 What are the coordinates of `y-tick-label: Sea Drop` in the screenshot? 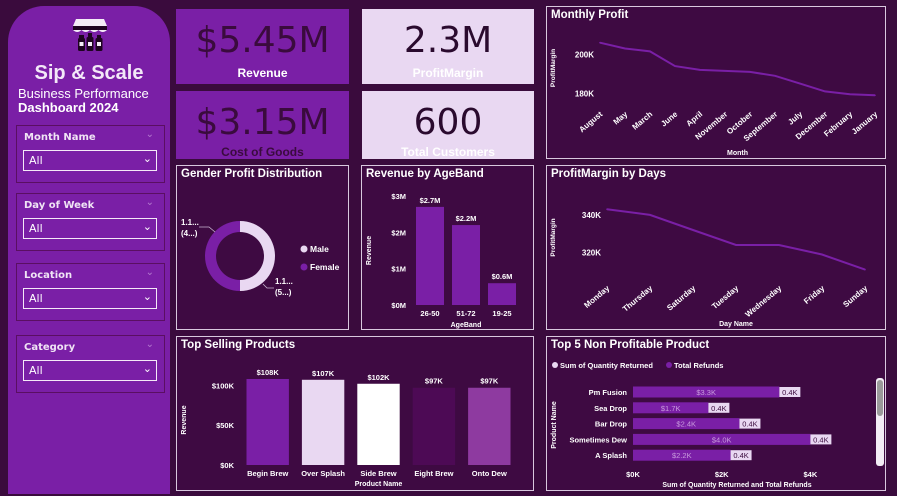 It's located at (610, 408).